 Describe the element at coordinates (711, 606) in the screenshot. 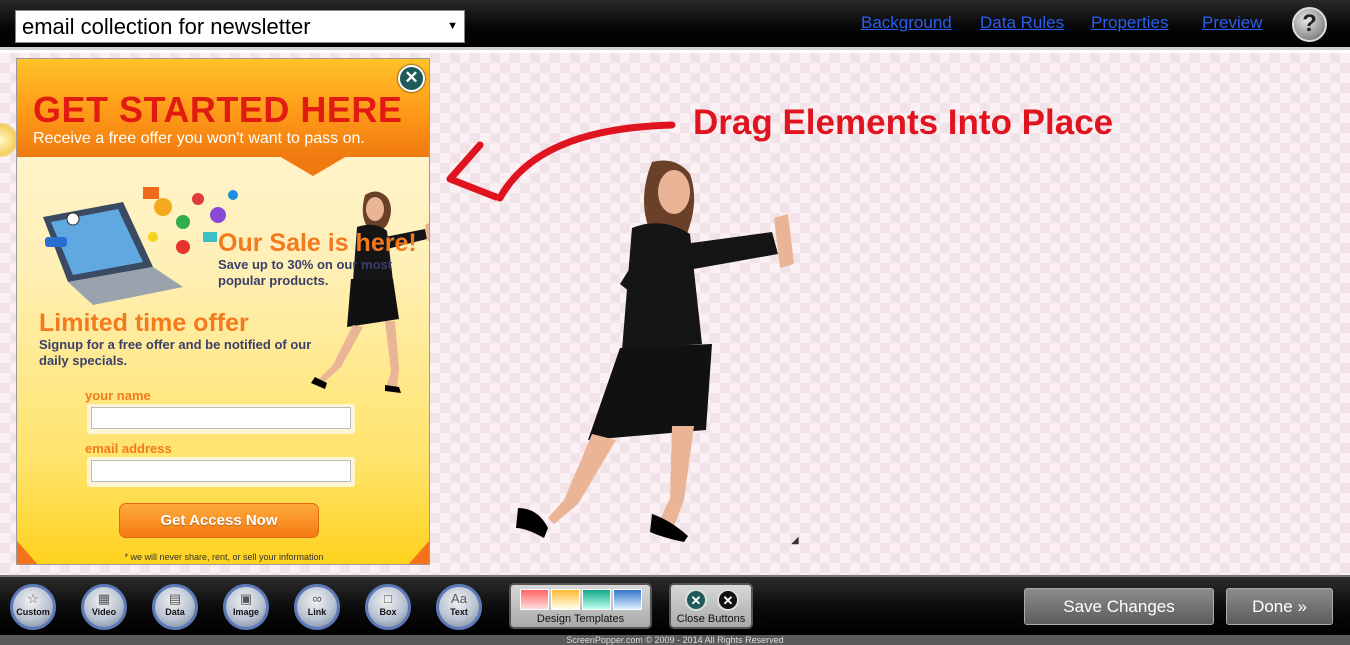

I see `close-buttons-button: ✕ ✕ Close Buttons` at that location.